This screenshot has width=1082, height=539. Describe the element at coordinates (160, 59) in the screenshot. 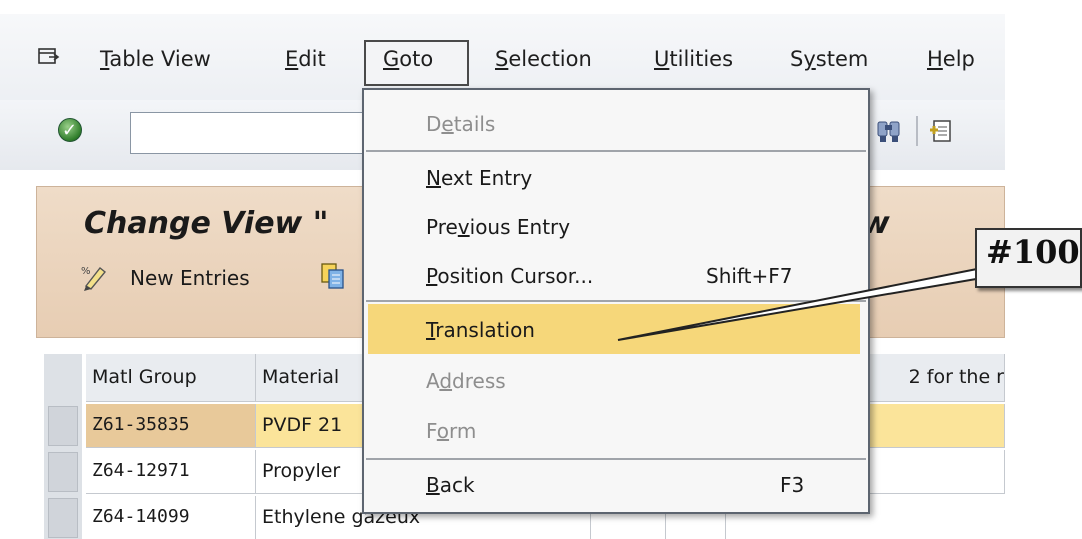

I see `menu-label-part: able View` at that location.